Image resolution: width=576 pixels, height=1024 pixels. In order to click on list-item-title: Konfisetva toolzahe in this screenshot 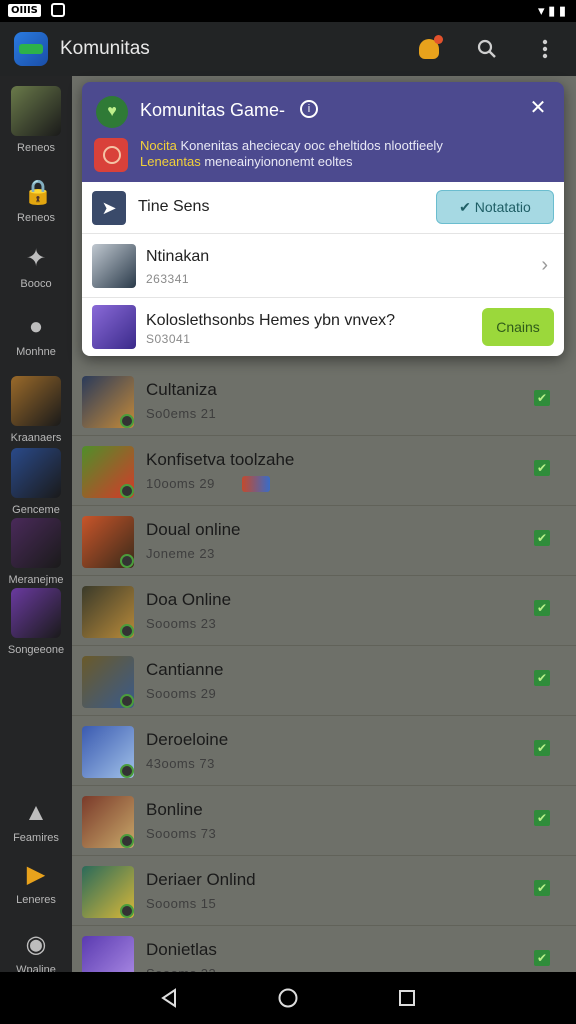, I will do `click(220, 459)`.